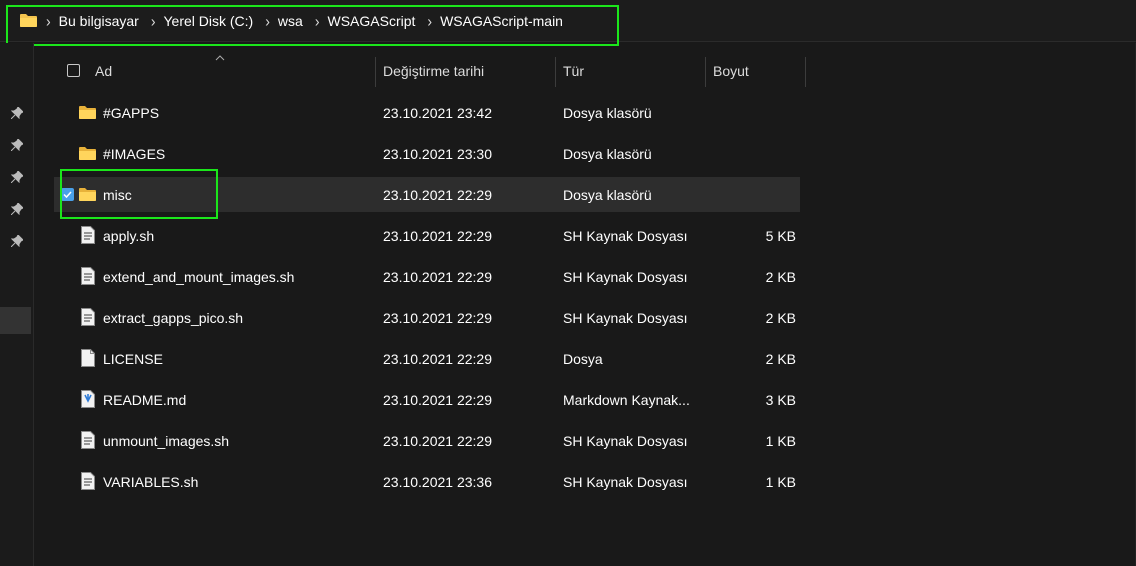 Image resolution: width=1136 pixels, height=566 pixels. Describe the element at coordinates (17, 304) in the screenshot. I see `navigation-pane` at that location.